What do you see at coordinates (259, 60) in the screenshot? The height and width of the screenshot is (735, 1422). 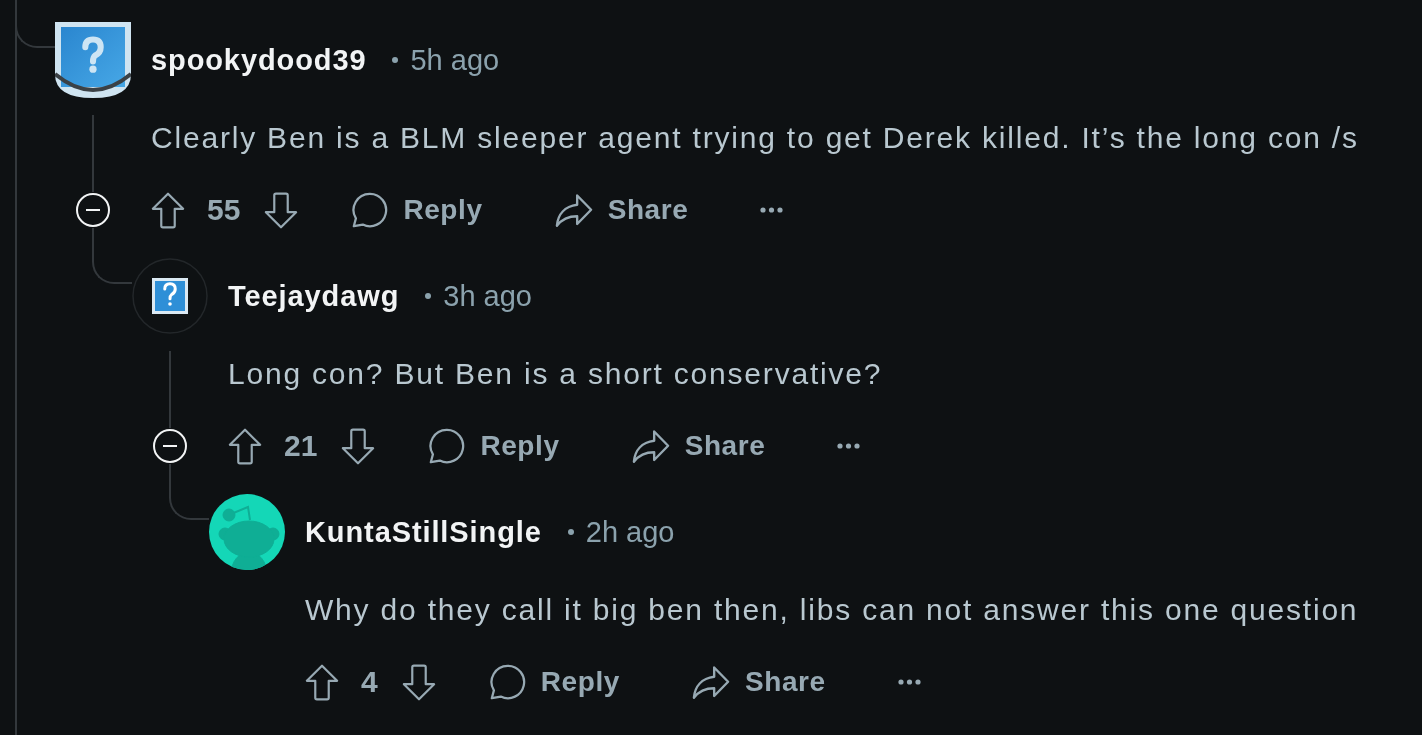 I see `username: spookydood39` at bounding box center [259, 60].